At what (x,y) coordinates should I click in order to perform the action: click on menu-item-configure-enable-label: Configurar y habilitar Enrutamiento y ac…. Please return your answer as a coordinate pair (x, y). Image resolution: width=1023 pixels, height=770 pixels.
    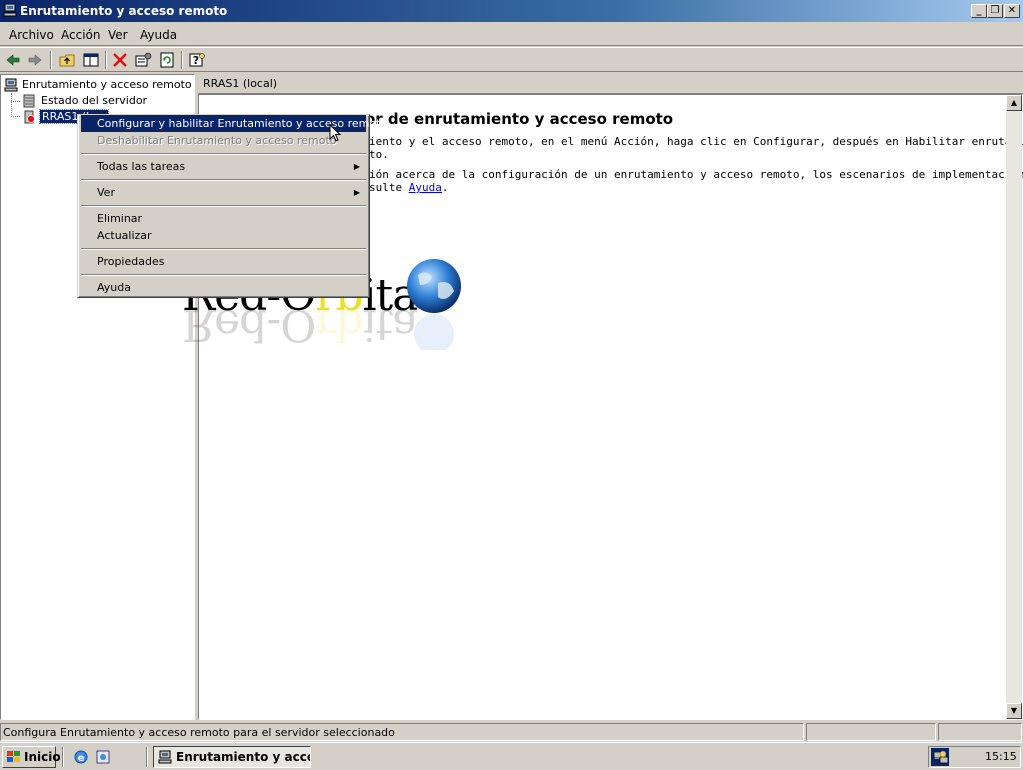
    Looking at the image, I should click on (242, 123).